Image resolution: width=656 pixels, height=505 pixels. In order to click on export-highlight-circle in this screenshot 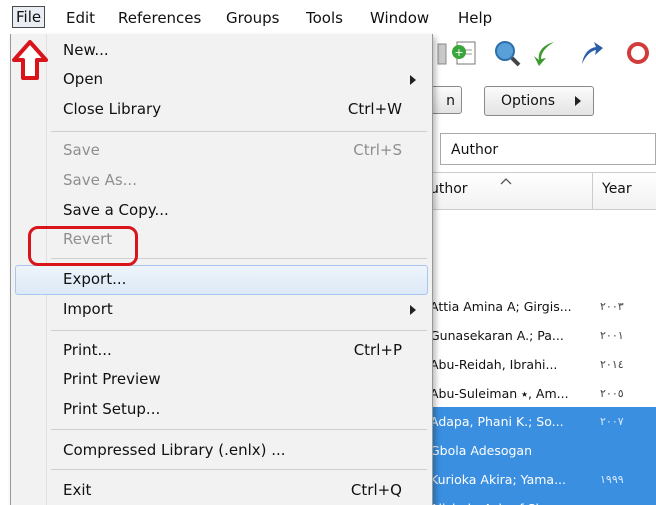, I will do `click(83, 246)`.